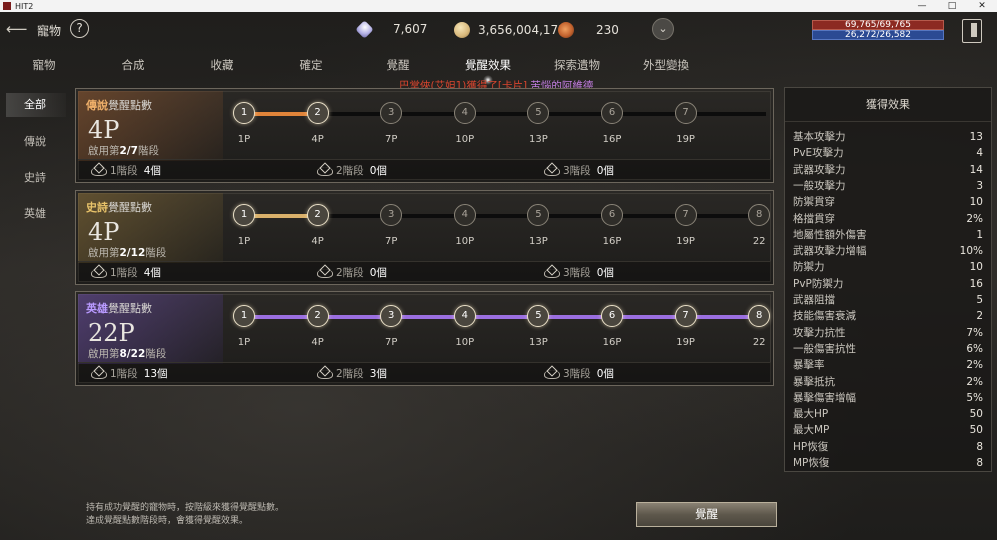 The image size is (997, 540). What do you see at coordinates (36, 214) in the screenshot?
I see `category-item-4: 英雄` at bounding box center [36, 214].